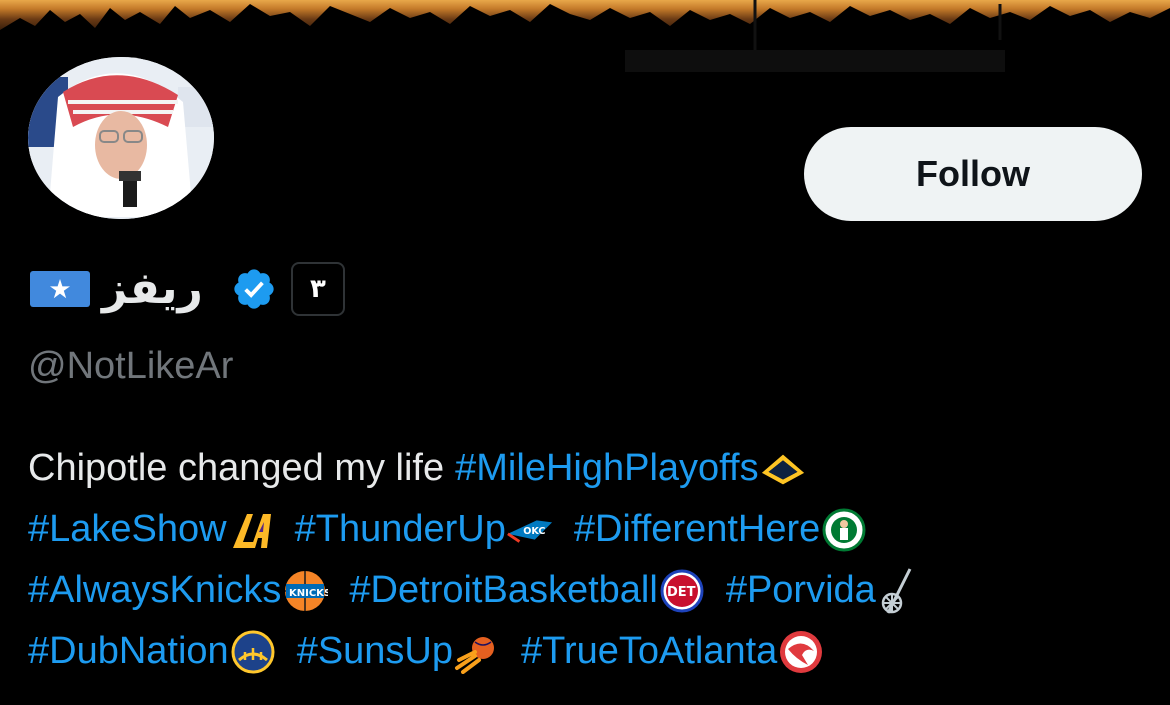 The height and width of the screenshot is (705, 1170). I want to click on celtics-logo-icon, so click(844, 530).